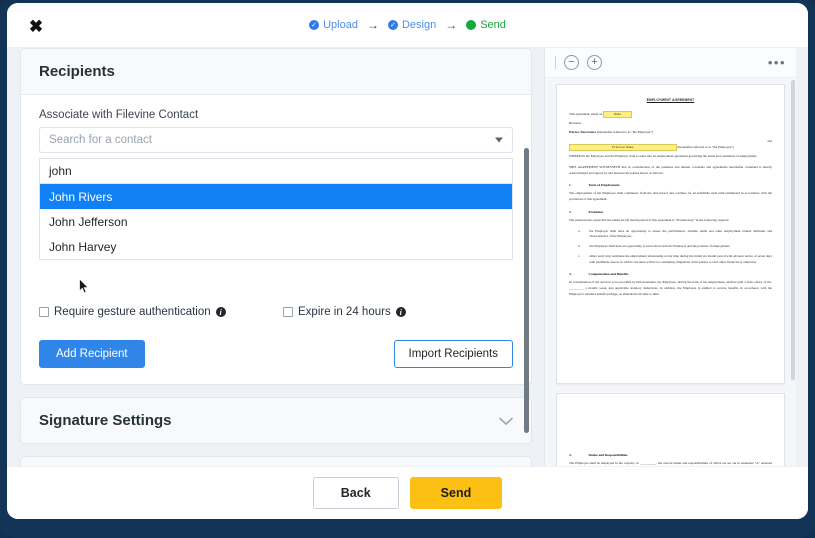 Image resolution: width=815 pixels, height=538 pixels. I want to click on section-2-number: 2., so click(570, 211).